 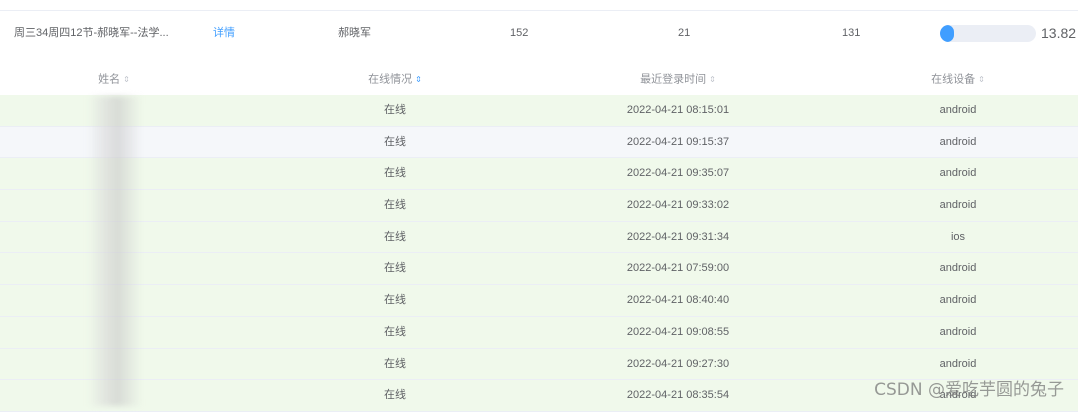 What do you see at coordinates (678, 395) in the screenshot?
I see `last-login-cell: 2022-04-21 08:35:54` at bounding box center [678, 395].